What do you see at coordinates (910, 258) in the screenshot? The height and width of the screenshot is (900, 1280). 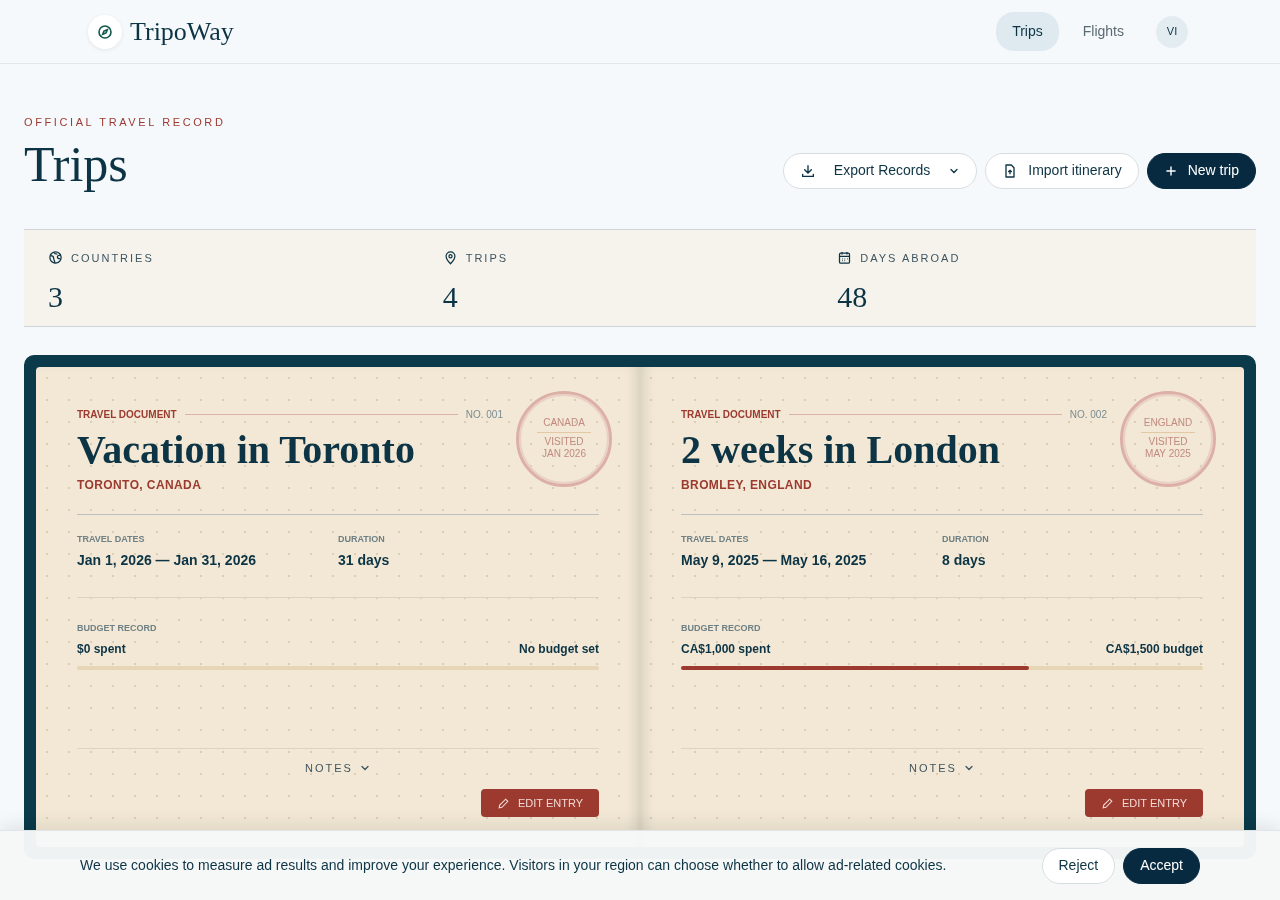 I see `stat-label: DAYS ABROAD` at bounding box center [910, 258].